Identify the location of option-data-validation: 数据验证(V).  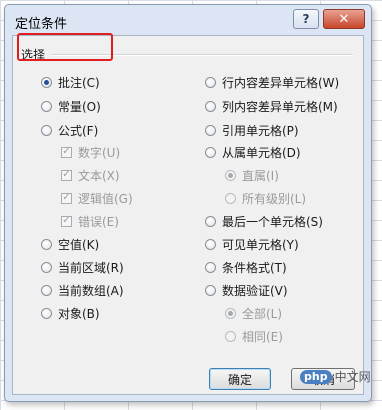
(246, 290).